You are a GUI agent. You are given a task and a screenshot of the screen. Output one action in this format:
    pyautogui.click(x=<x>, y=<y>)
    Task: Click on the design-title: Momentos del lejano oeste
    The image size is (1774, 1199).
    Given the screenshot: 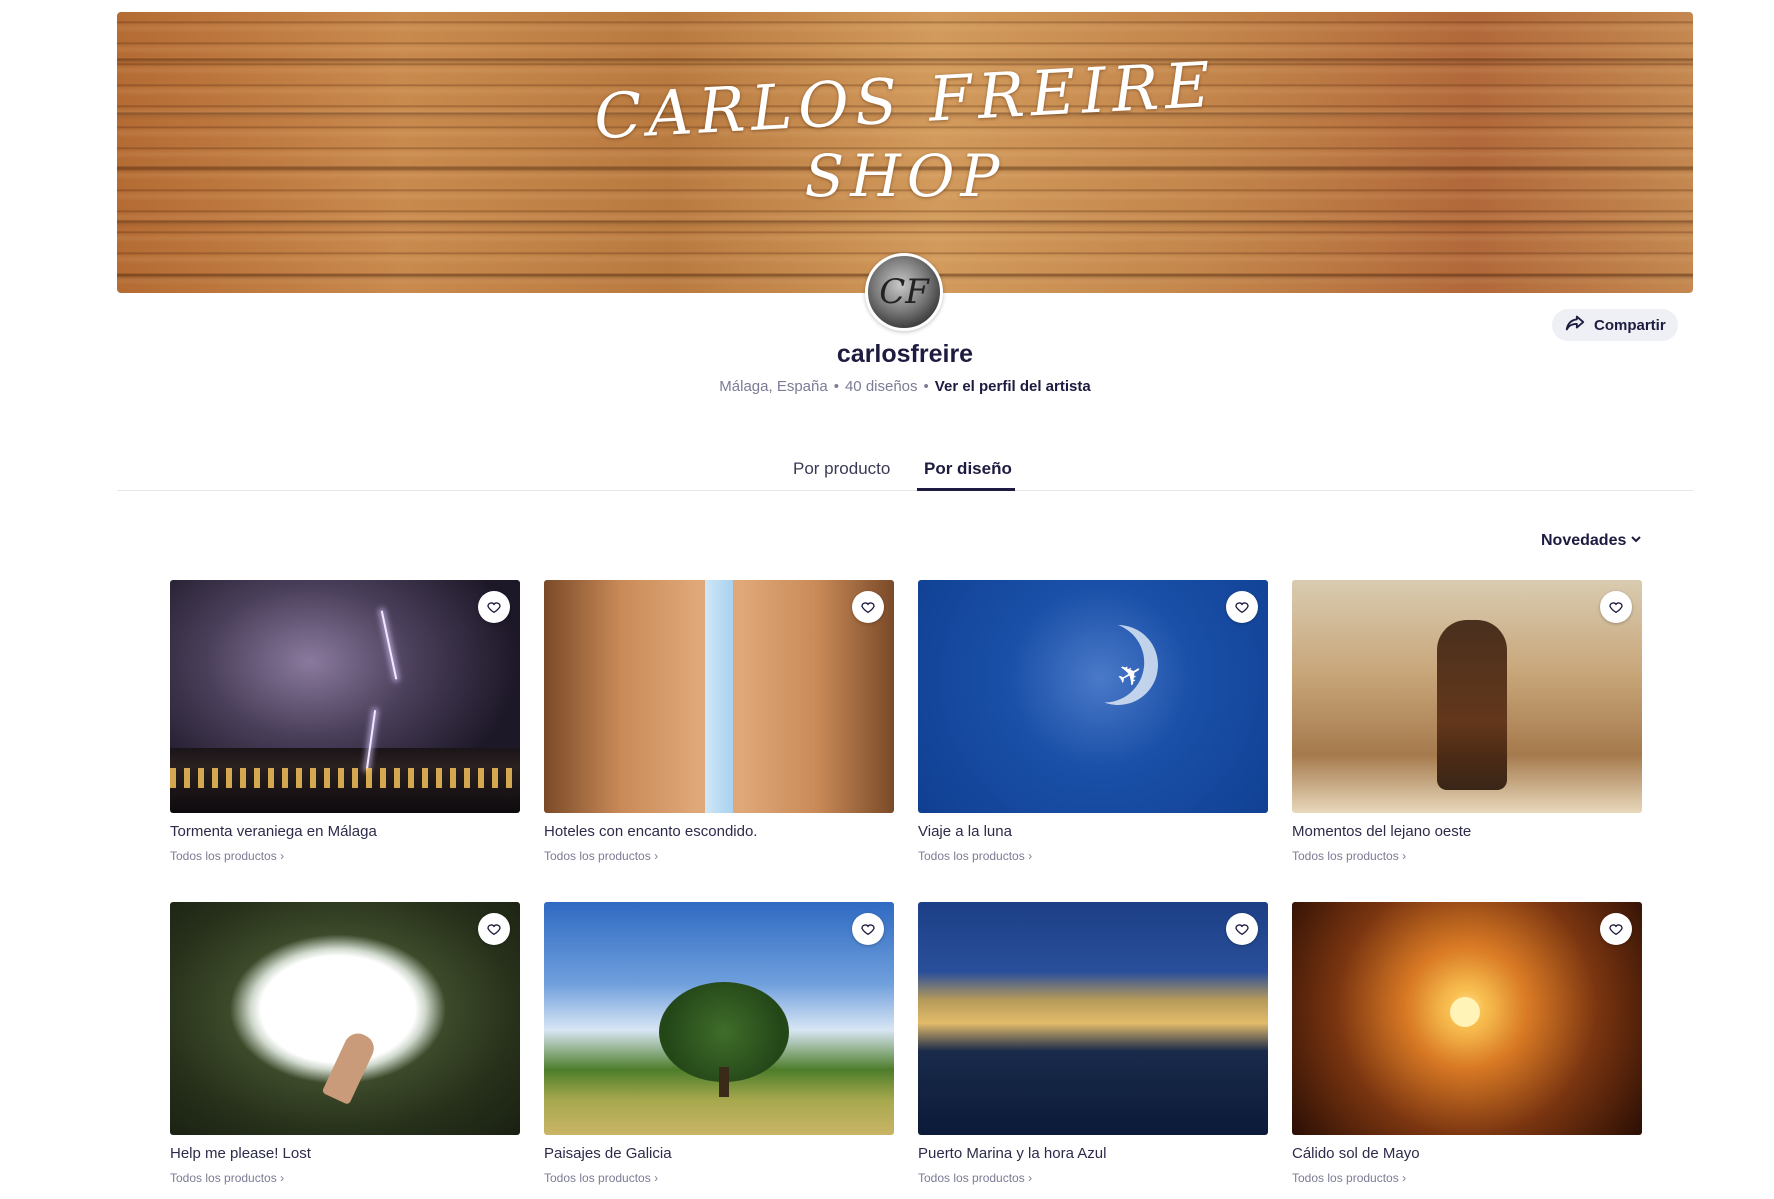 What is the action you would take?
    pyautogui.click(x=1467, y=831)
    